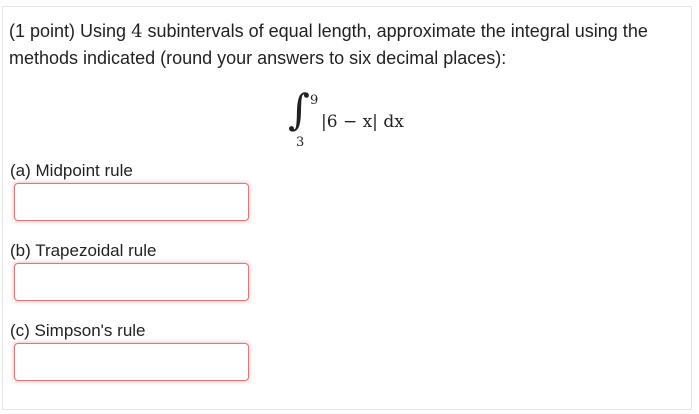 This screenshot has height=414, width=699. I want to click on upper-limit: 9, so click(314, 100).